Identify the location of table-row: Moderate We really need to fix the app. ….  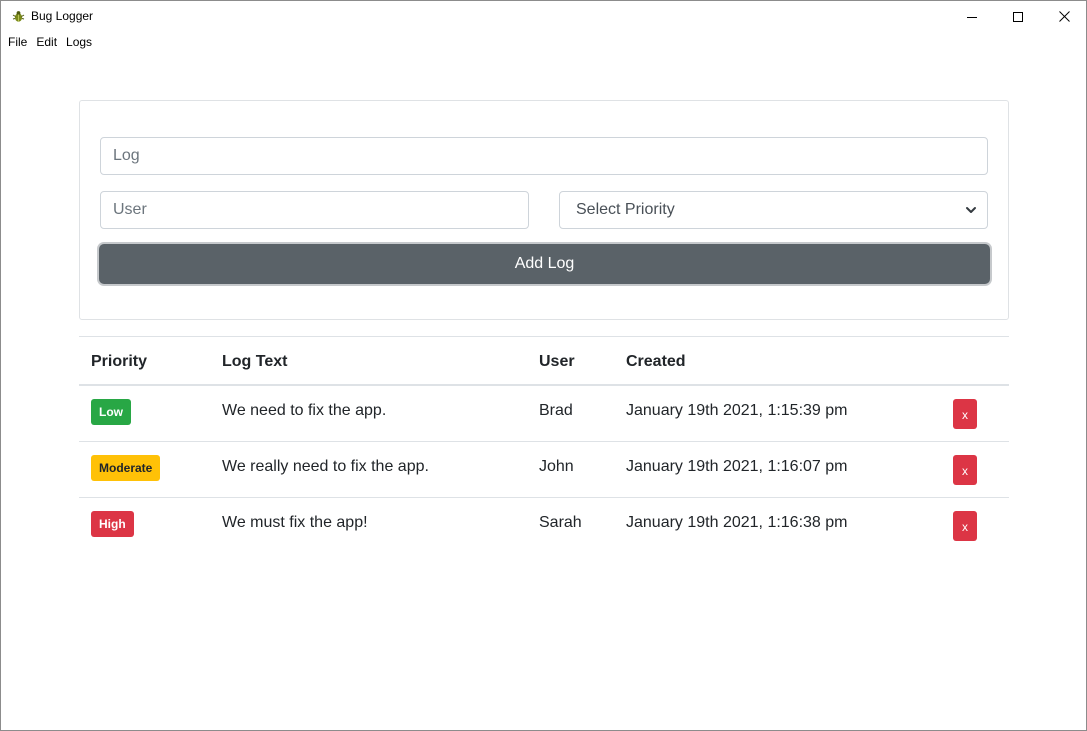
(544, 470).